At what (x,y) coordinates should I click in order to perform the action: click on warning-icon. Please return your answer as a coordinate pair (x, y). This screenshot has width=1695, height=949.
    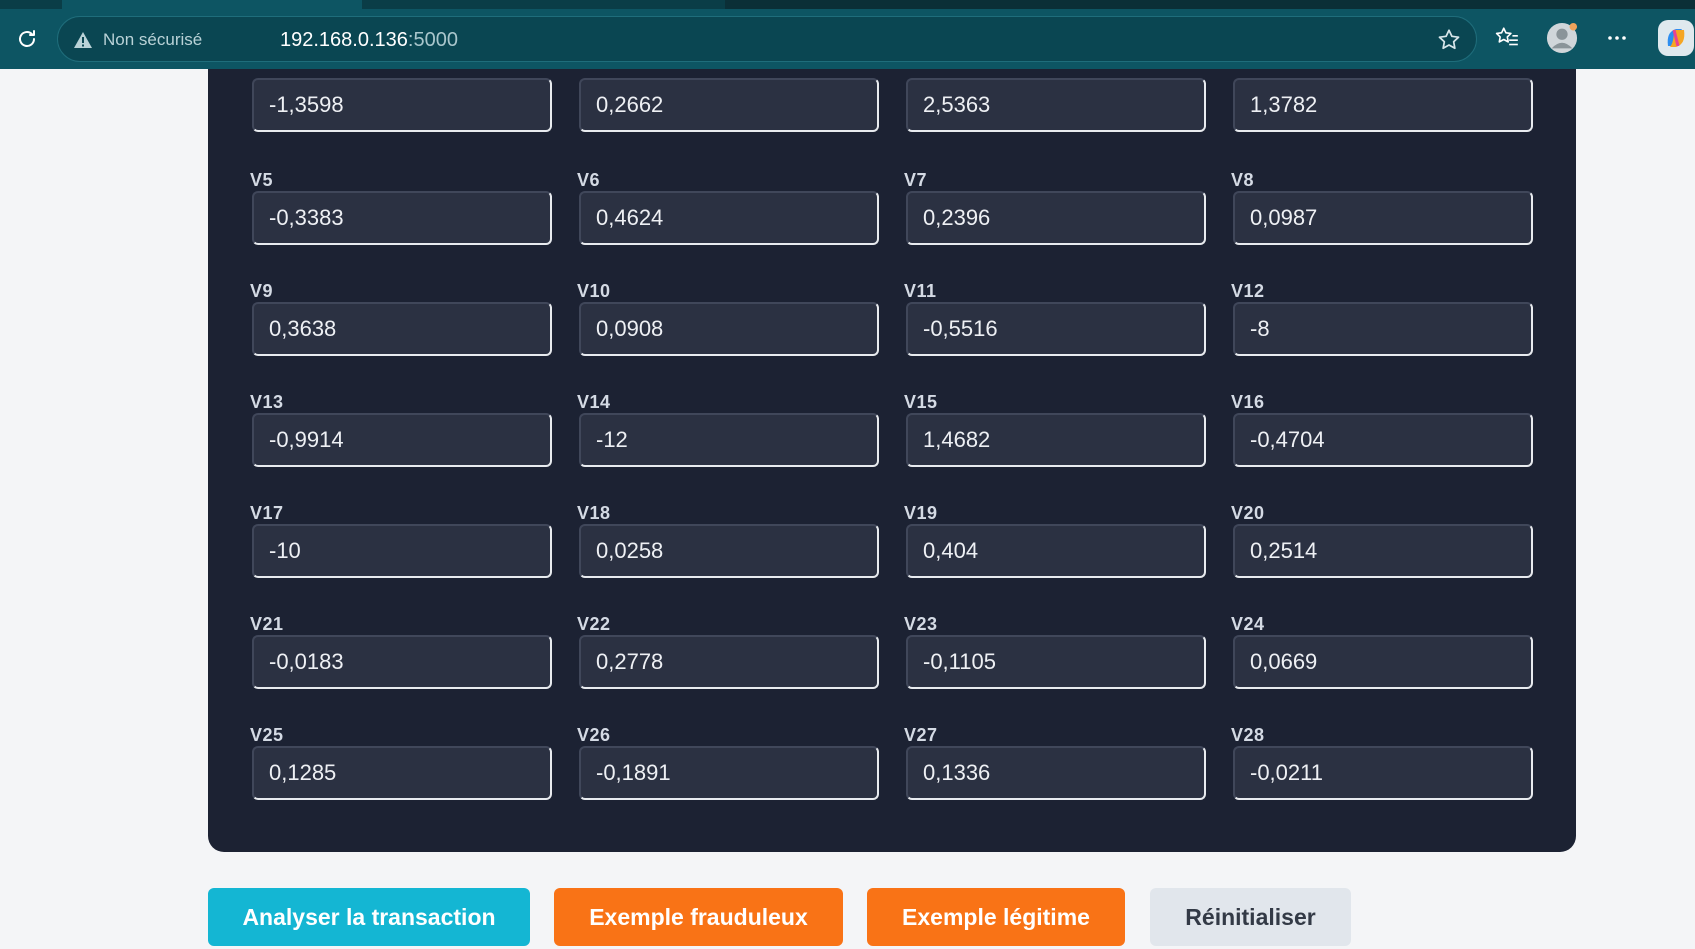
    Looking at the image, I should click on (83, 40).